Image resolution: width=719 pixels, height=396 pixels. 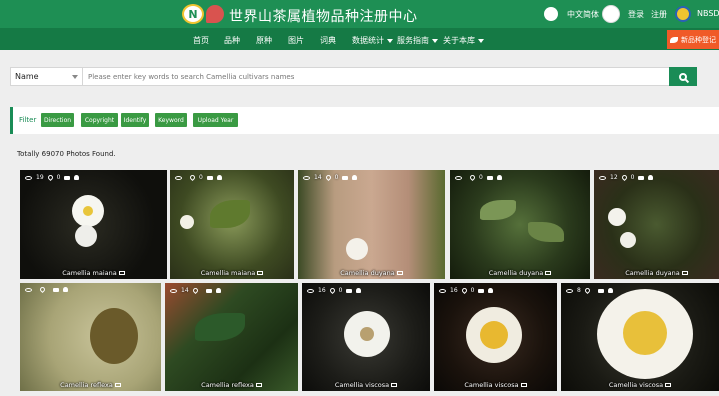 What do you see at coordinates (198, 177) in the screenshot?
I see `photo-stats: 0` at bounding box center [198, 177].